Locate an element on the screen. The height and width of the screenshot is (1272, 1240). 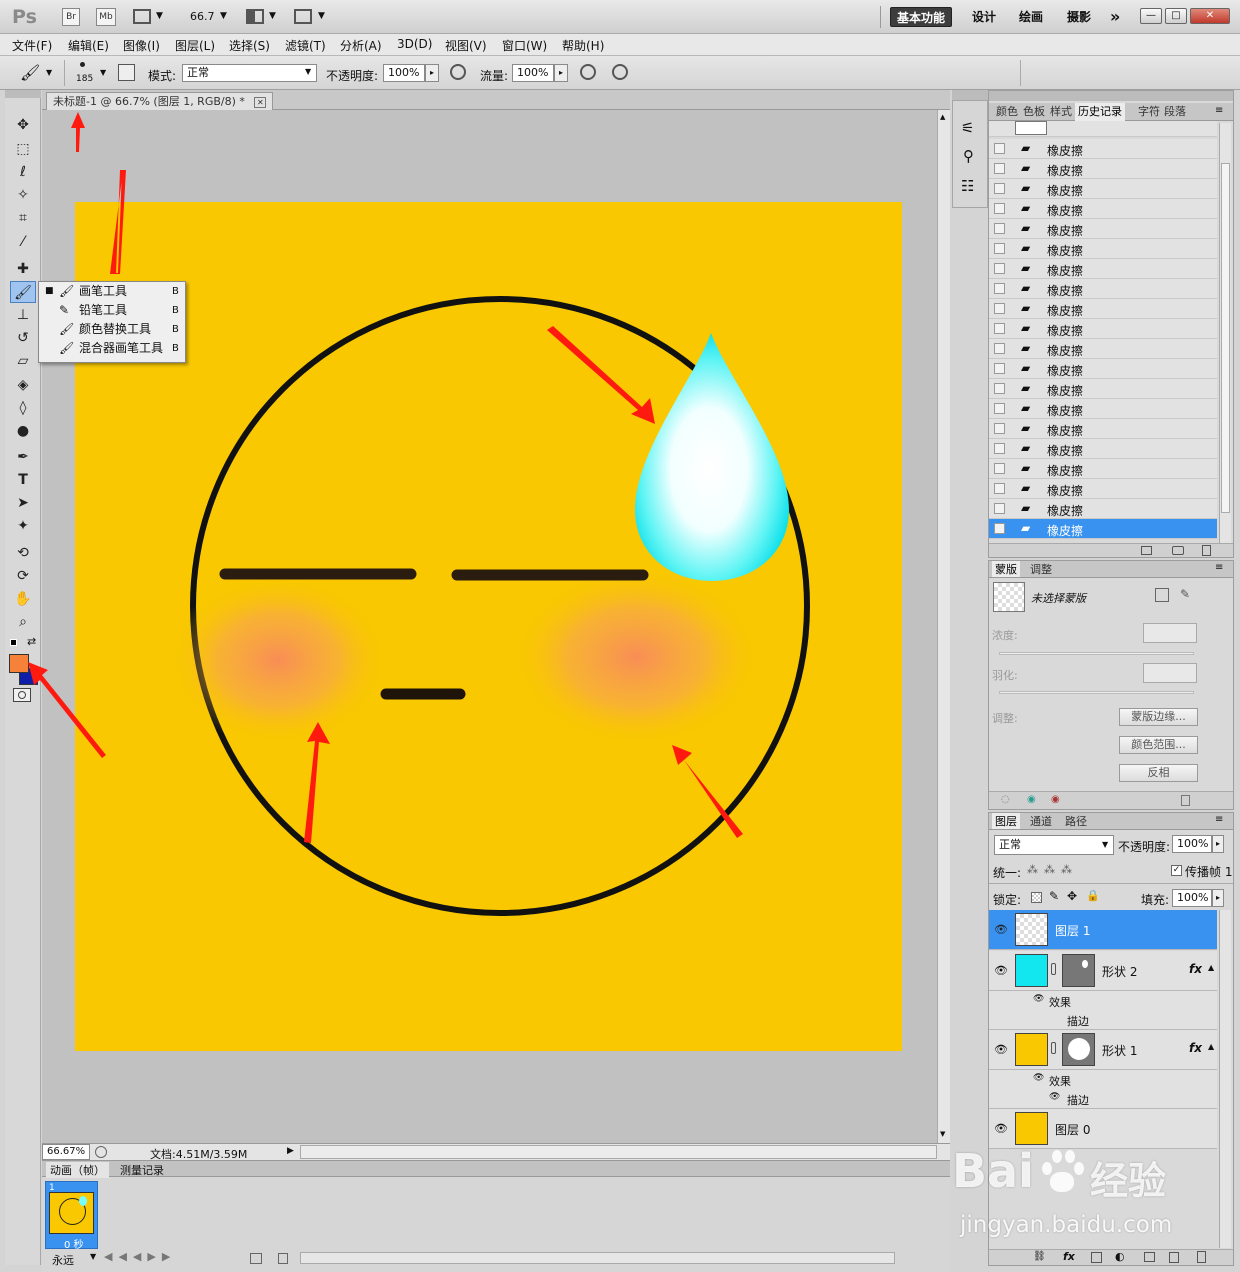
density-input is located at coordinates (1170, 633).